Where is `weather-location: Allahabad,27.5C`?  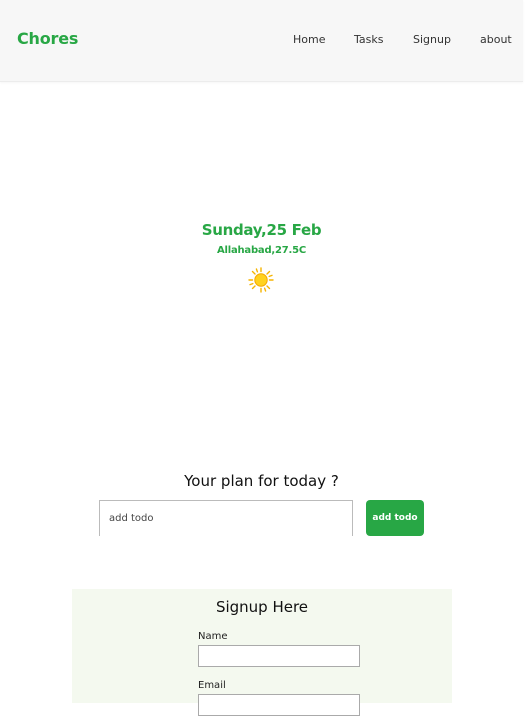 weather-location: Allahabad,27.5C is located at coordinates (261, 250).